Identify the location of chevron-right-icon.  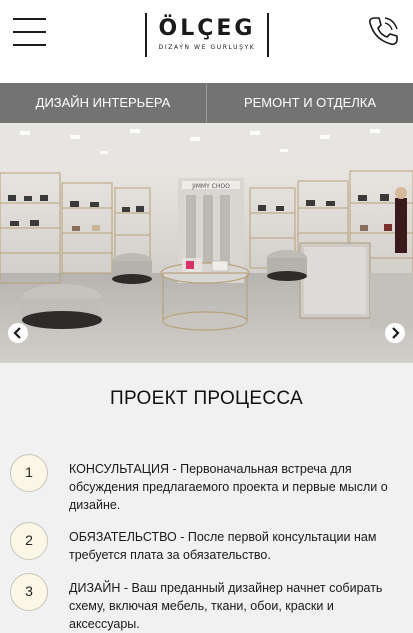
(395, 333).